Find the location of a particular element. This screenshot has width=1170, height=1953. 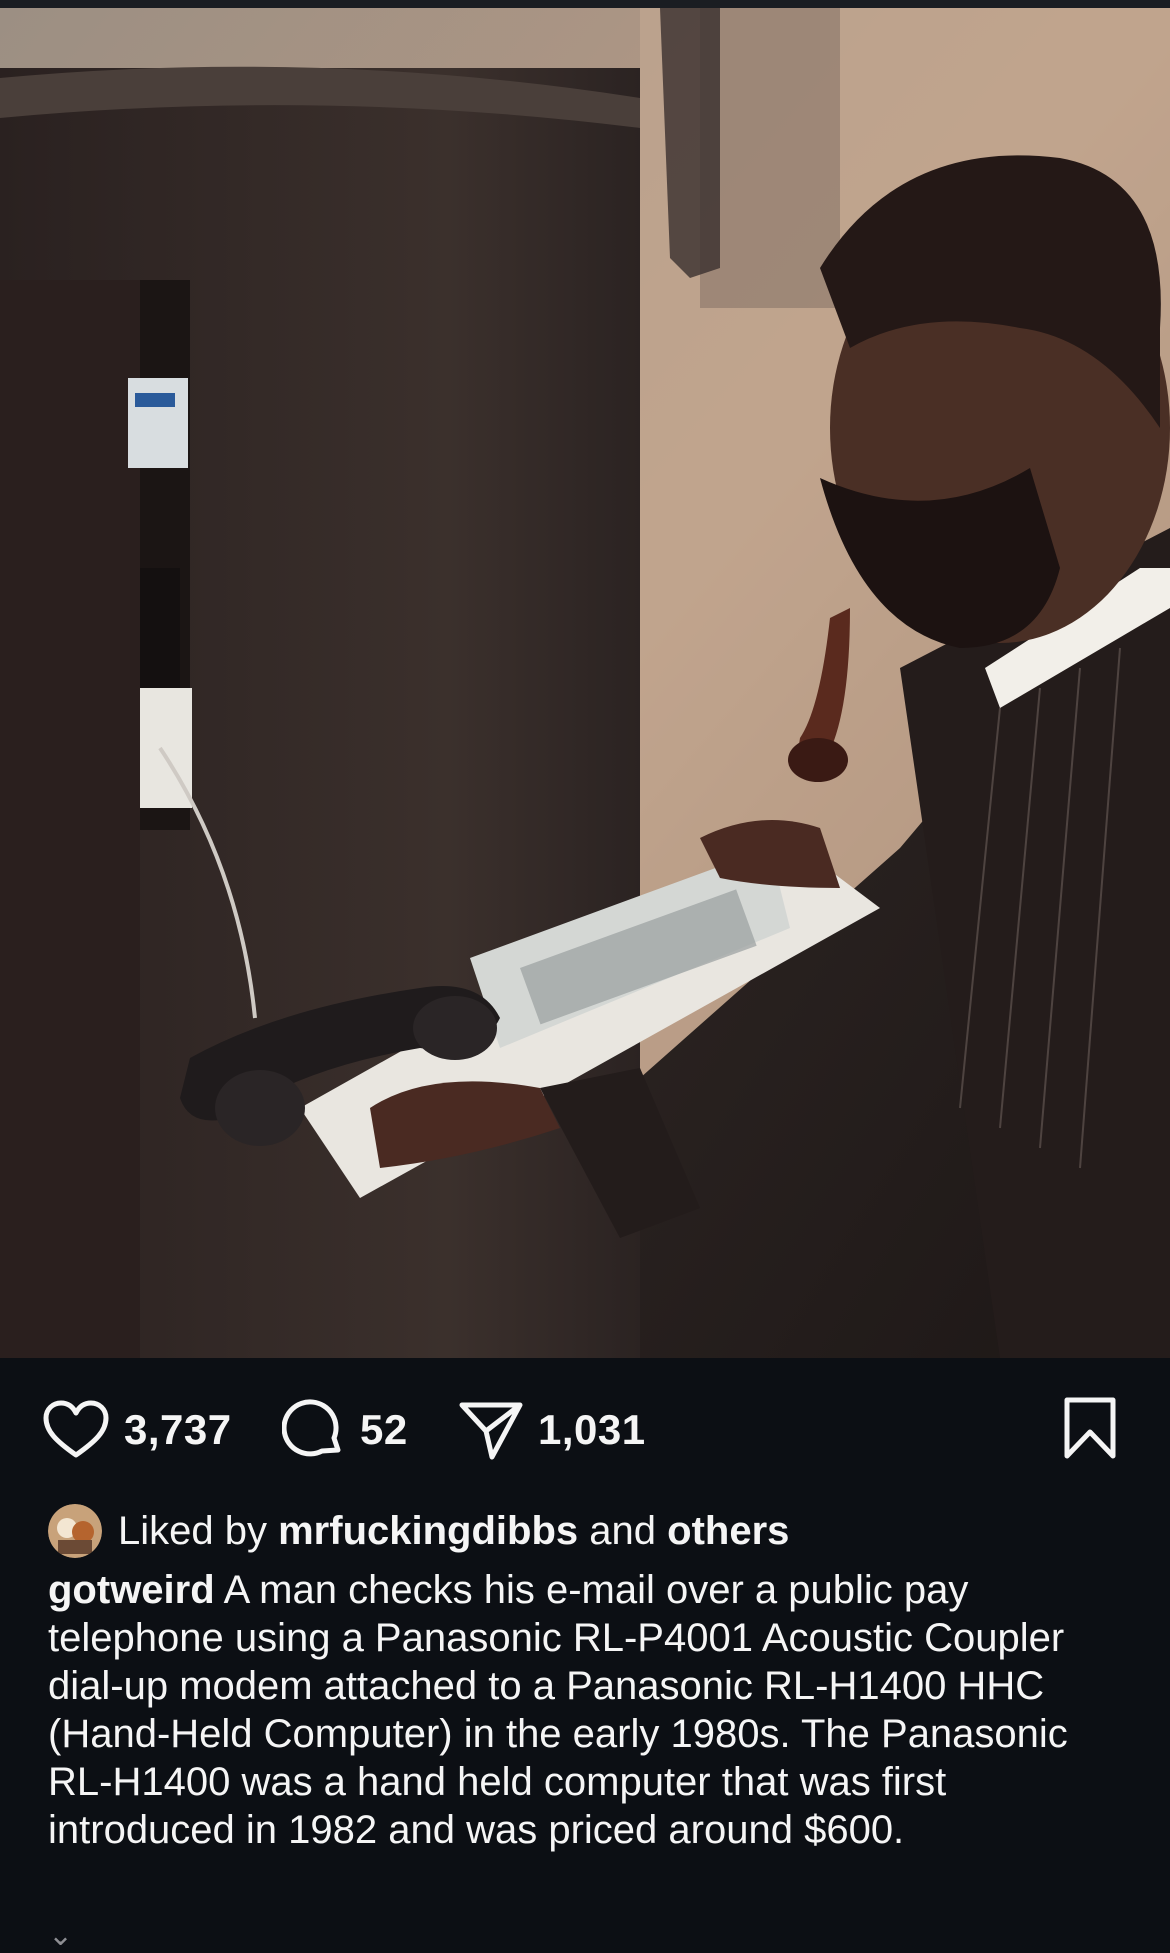

post-timestamp-partial: ⌄ is located at coordinates (61, 1935).